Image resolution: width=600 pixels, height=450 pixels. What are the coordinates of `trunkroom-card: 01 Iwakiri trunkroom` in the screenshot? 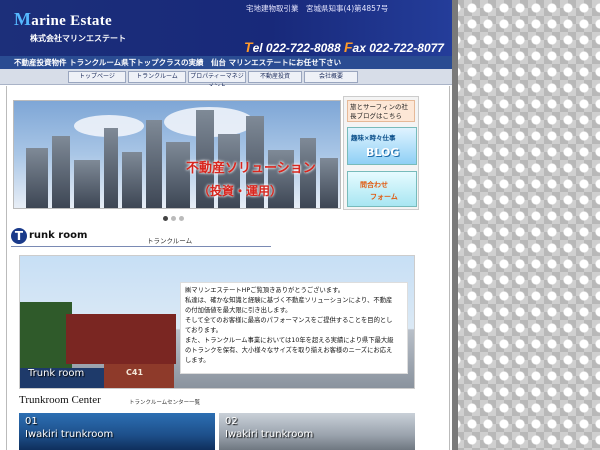 It's located at (117, 431).